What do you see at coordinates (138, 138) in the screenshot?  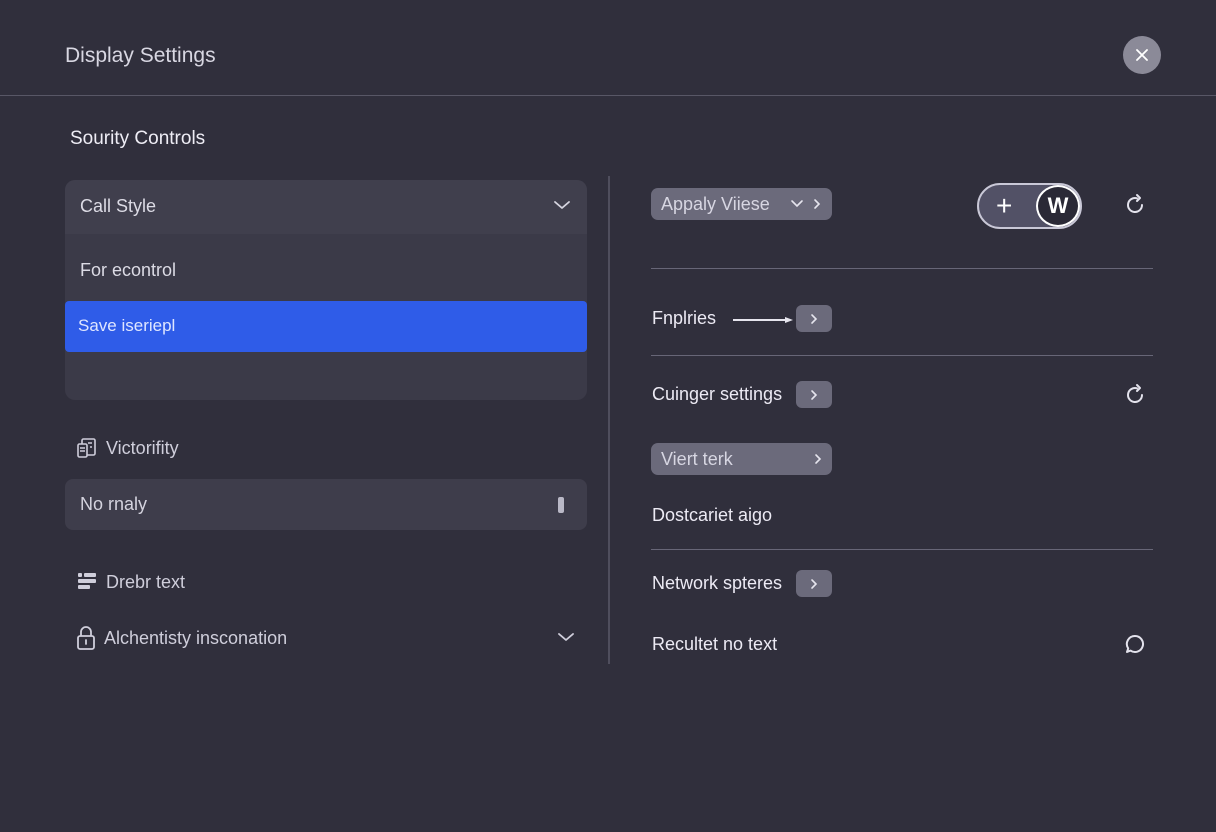 I see `section-title: Sourity Controls` at bounding box center [138, 138].